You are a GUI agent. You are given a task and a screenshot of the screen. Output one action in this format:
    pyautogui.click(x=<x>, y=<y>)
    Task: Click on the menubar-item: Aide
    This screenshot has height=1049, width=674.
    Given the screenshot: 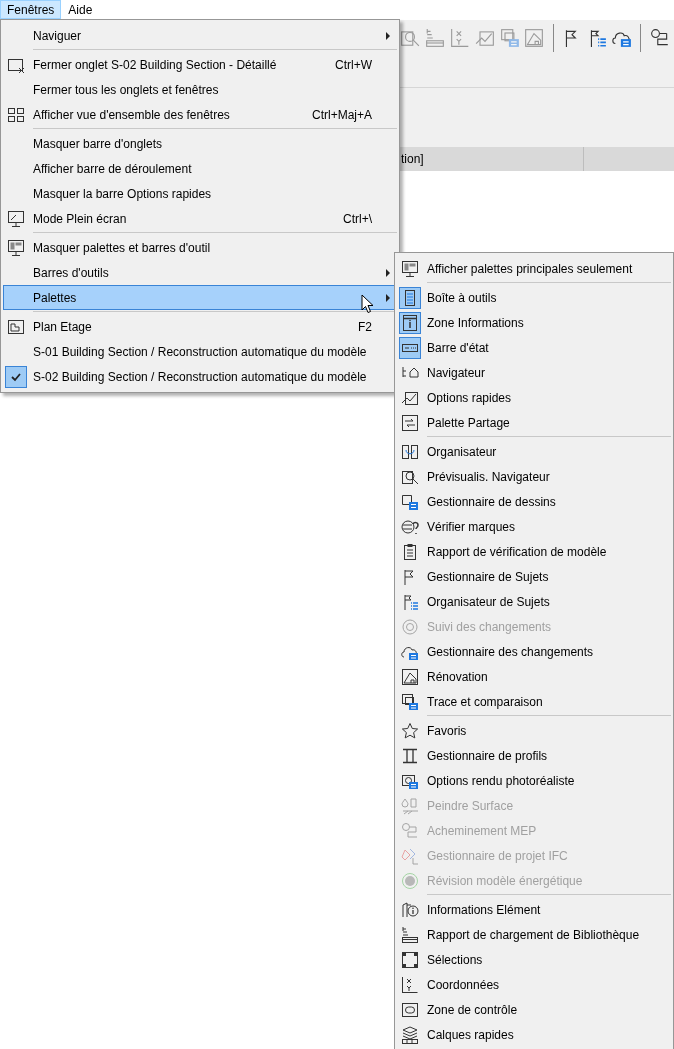 What is the action you would take?
    pyautogui.click(x=80, y=9)
    